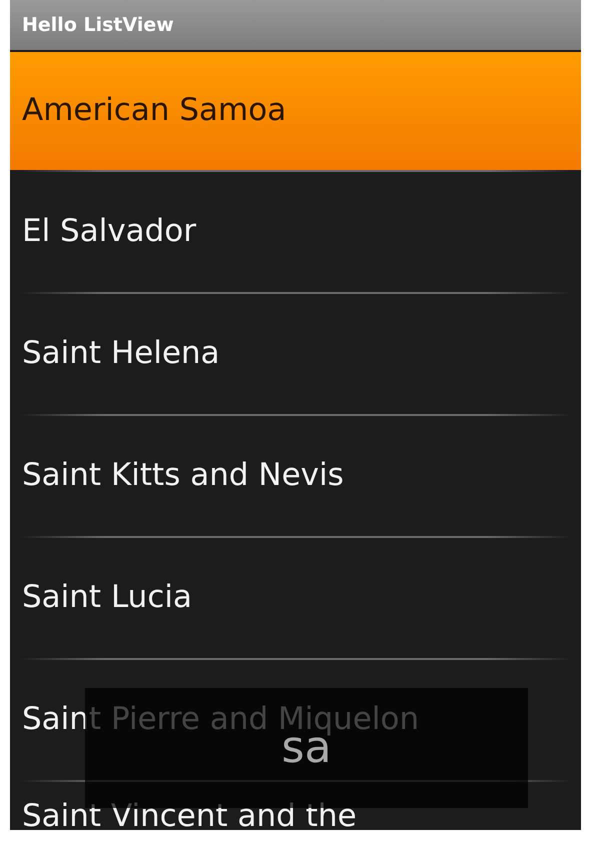 This screenshot has width=591, height=841. Describe the element at coordinates (295, 354) in the screenshot. I see `list-item: Saint Helena` at that location.